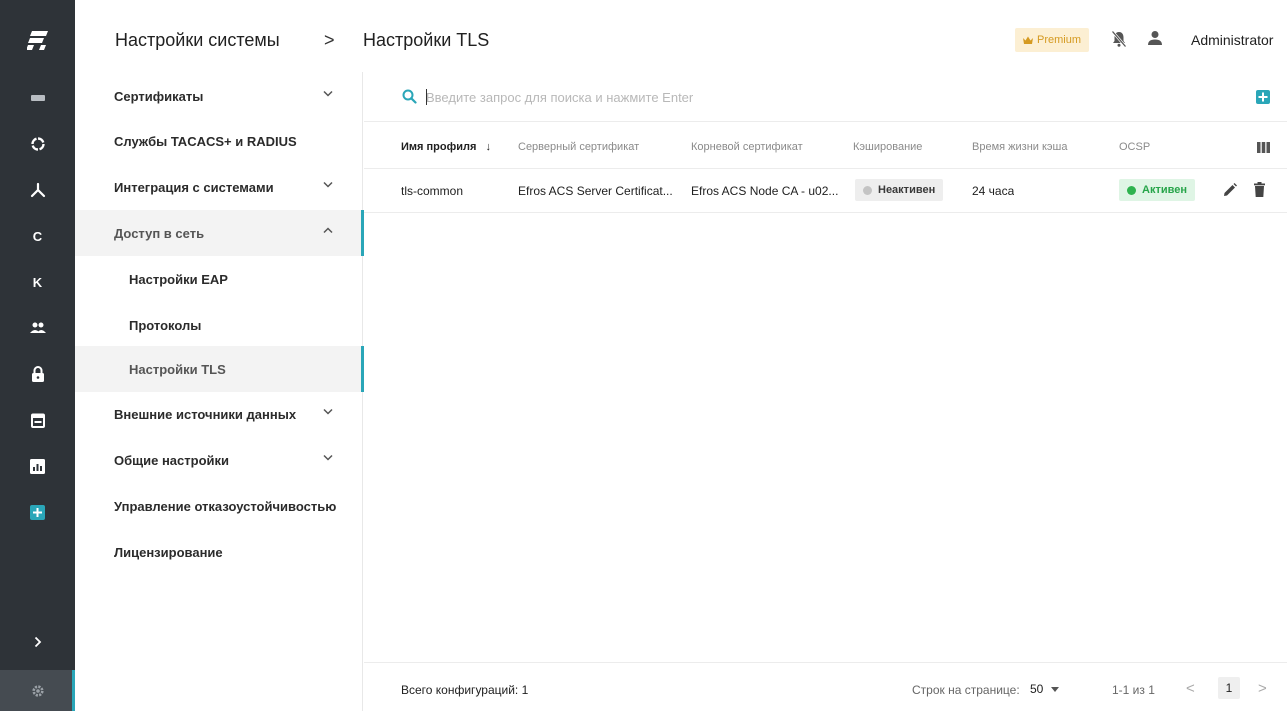 This screenshot has width=1287, height=711. Describe the element at coordinates (37, 236) in the screenshot. I see `rail-c: C` at that location.